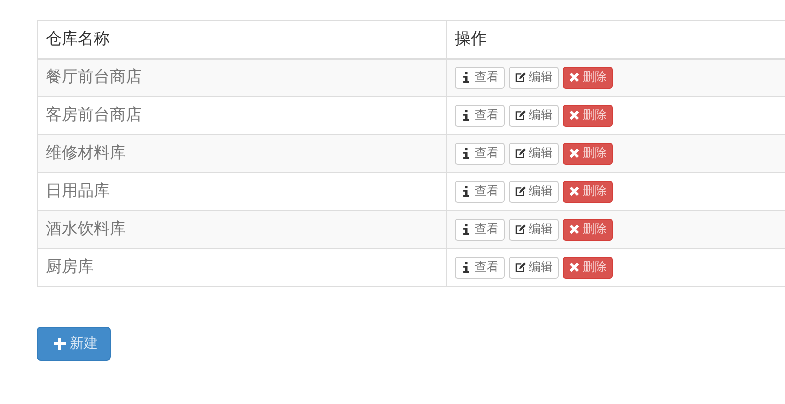 This screenshot has height=404, width=785. I want to click on new-button: 新建, so click(74, 344).